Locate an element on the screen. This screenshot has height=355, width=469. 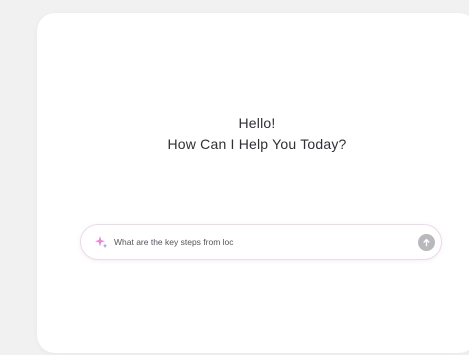
prompt-bar is located at coordinates (261, 242).